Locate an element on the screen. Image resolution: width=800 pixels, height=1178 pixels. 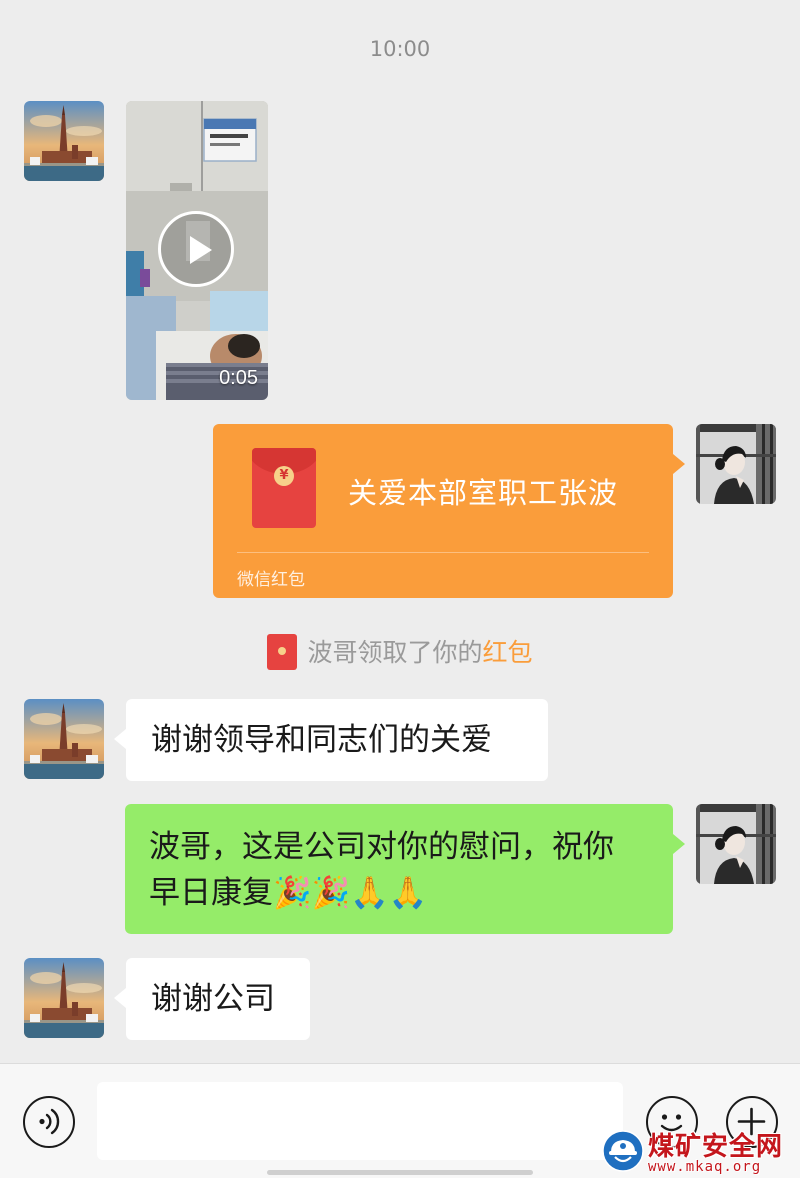
incoming-message-bubble: 谢谢公司 is located at coordinates (212, 999).